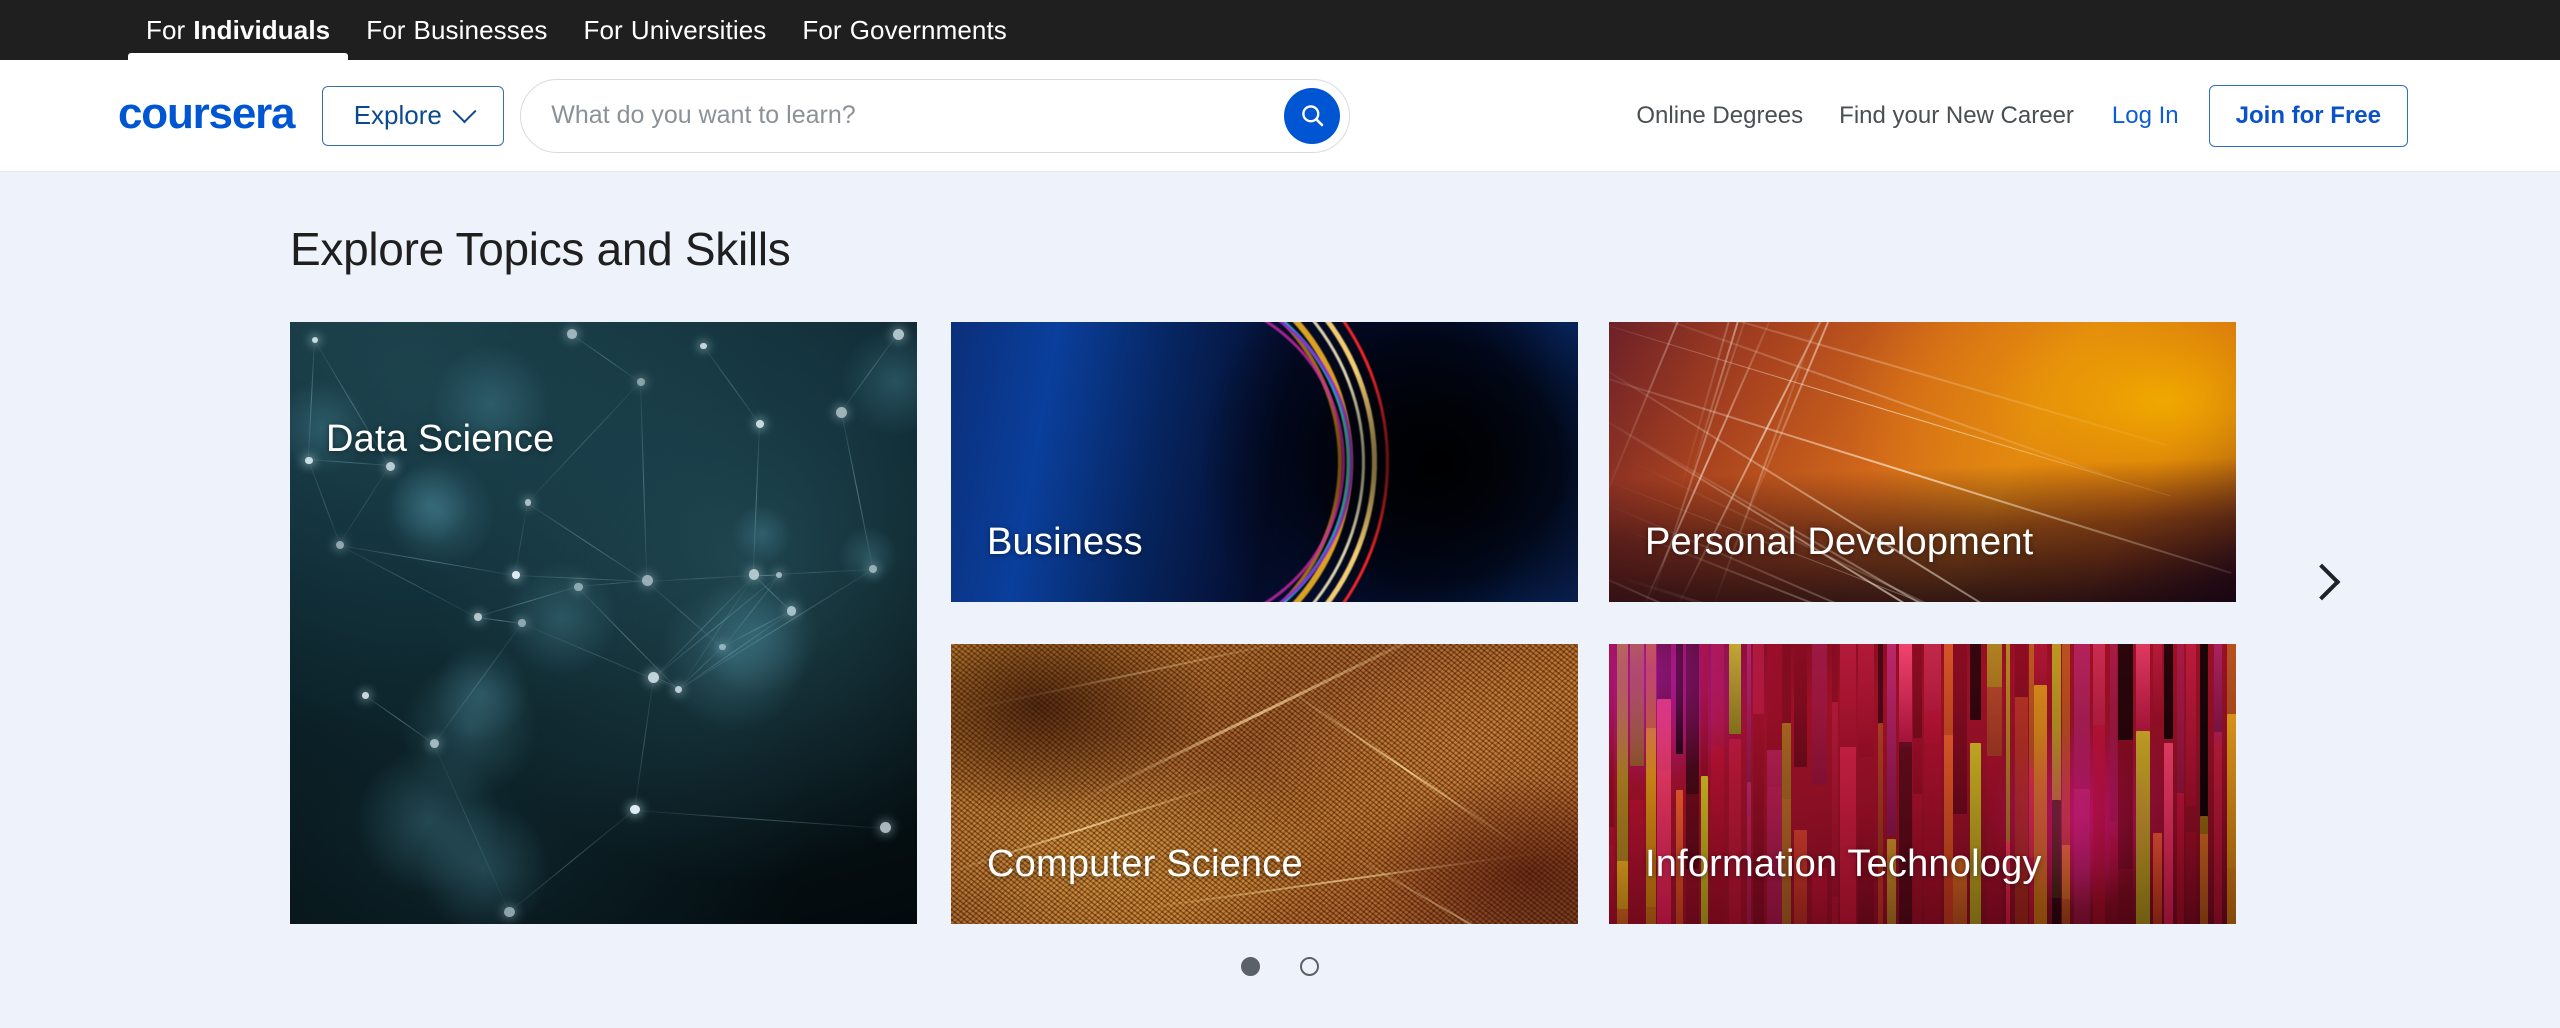  I want to click on audience-tab-businesses: For Businesses, so click(456, 30).